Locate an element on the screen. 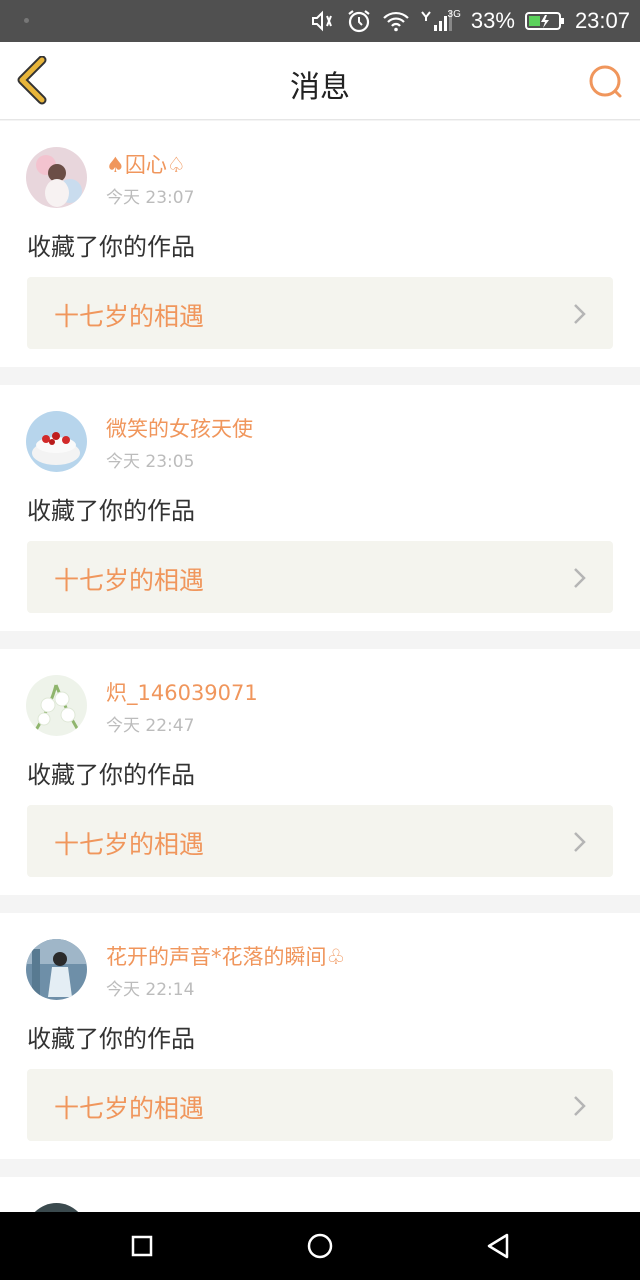 This screenshot has height=1280, width=640. search-icon is located at coordinates (605, 81).